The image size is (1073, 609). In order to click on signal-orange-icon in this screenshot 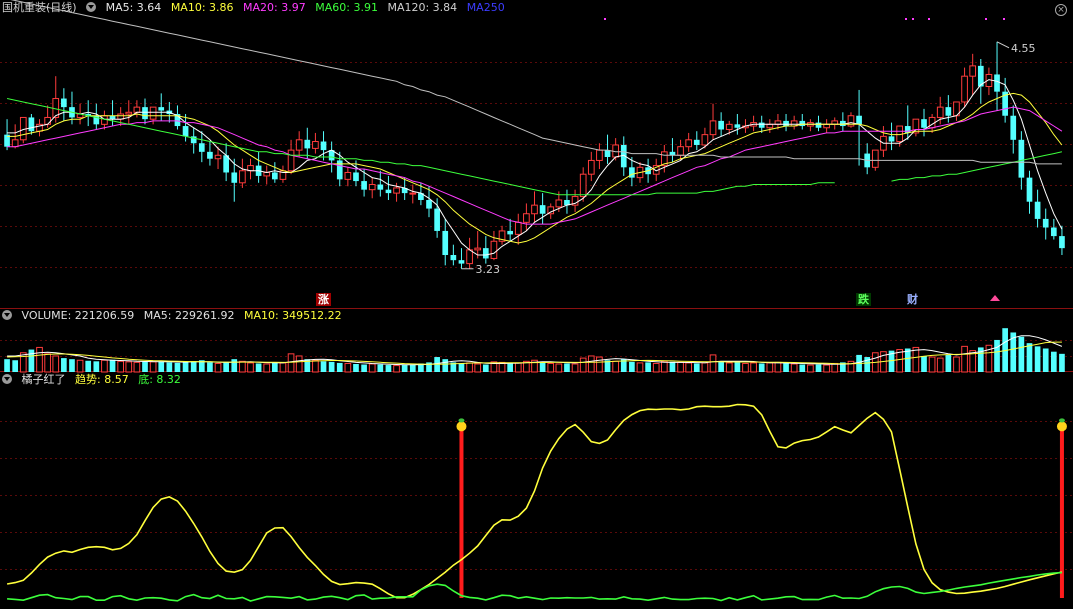, I will do `click(1061, 426)`.